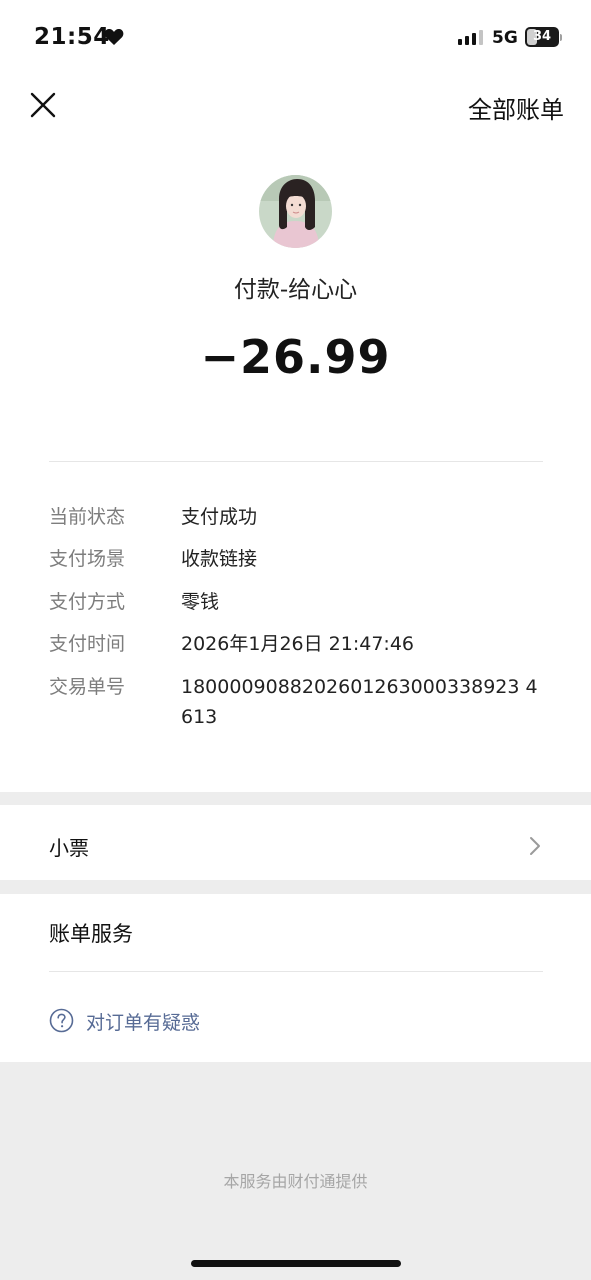  I want to click on avatar, so click(295, 211).